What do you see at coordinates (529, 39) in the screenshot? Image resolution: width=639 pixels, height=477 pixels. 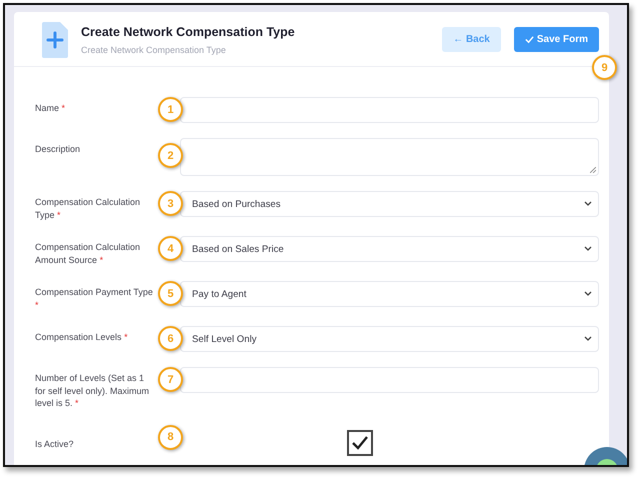 I see `check-icon` at bounding box center [529, 39].